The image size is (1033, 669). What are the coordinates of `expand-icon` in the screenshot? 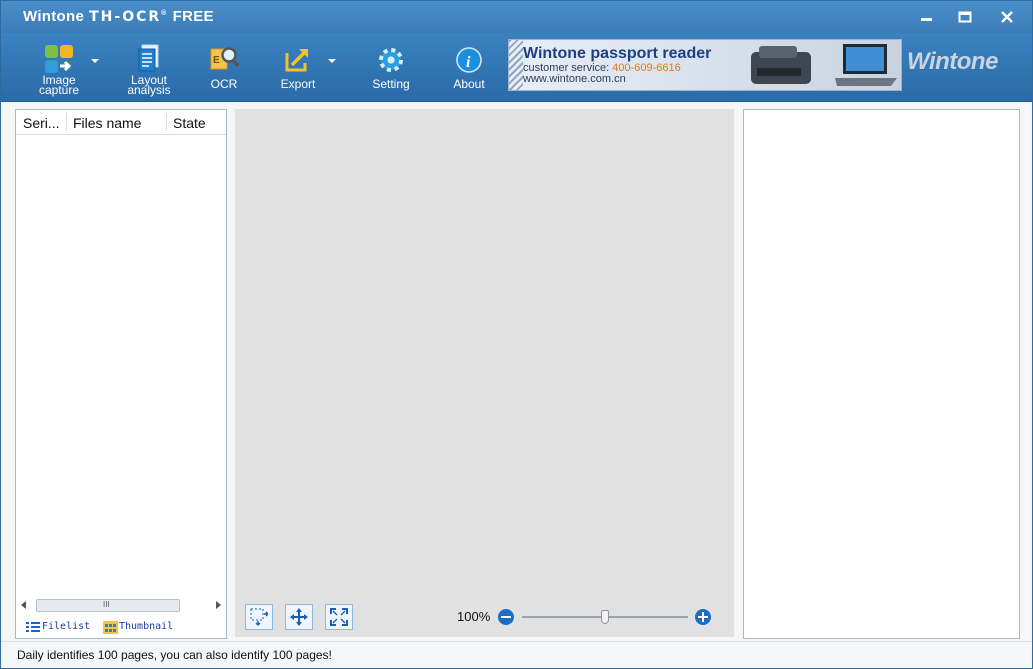 It's located at (339, 617).